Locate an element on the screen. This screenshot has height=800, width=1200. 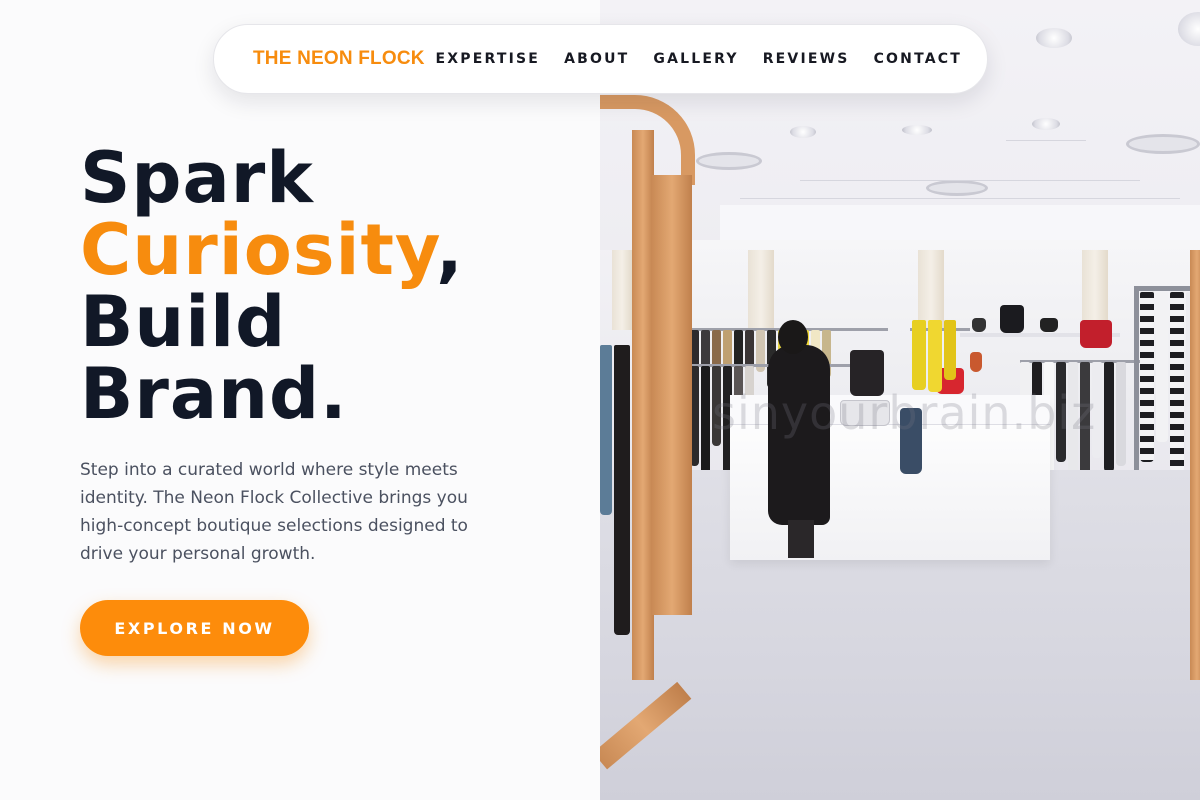
hero-title-line-4: Brand. is located at coordinates (214, 394).